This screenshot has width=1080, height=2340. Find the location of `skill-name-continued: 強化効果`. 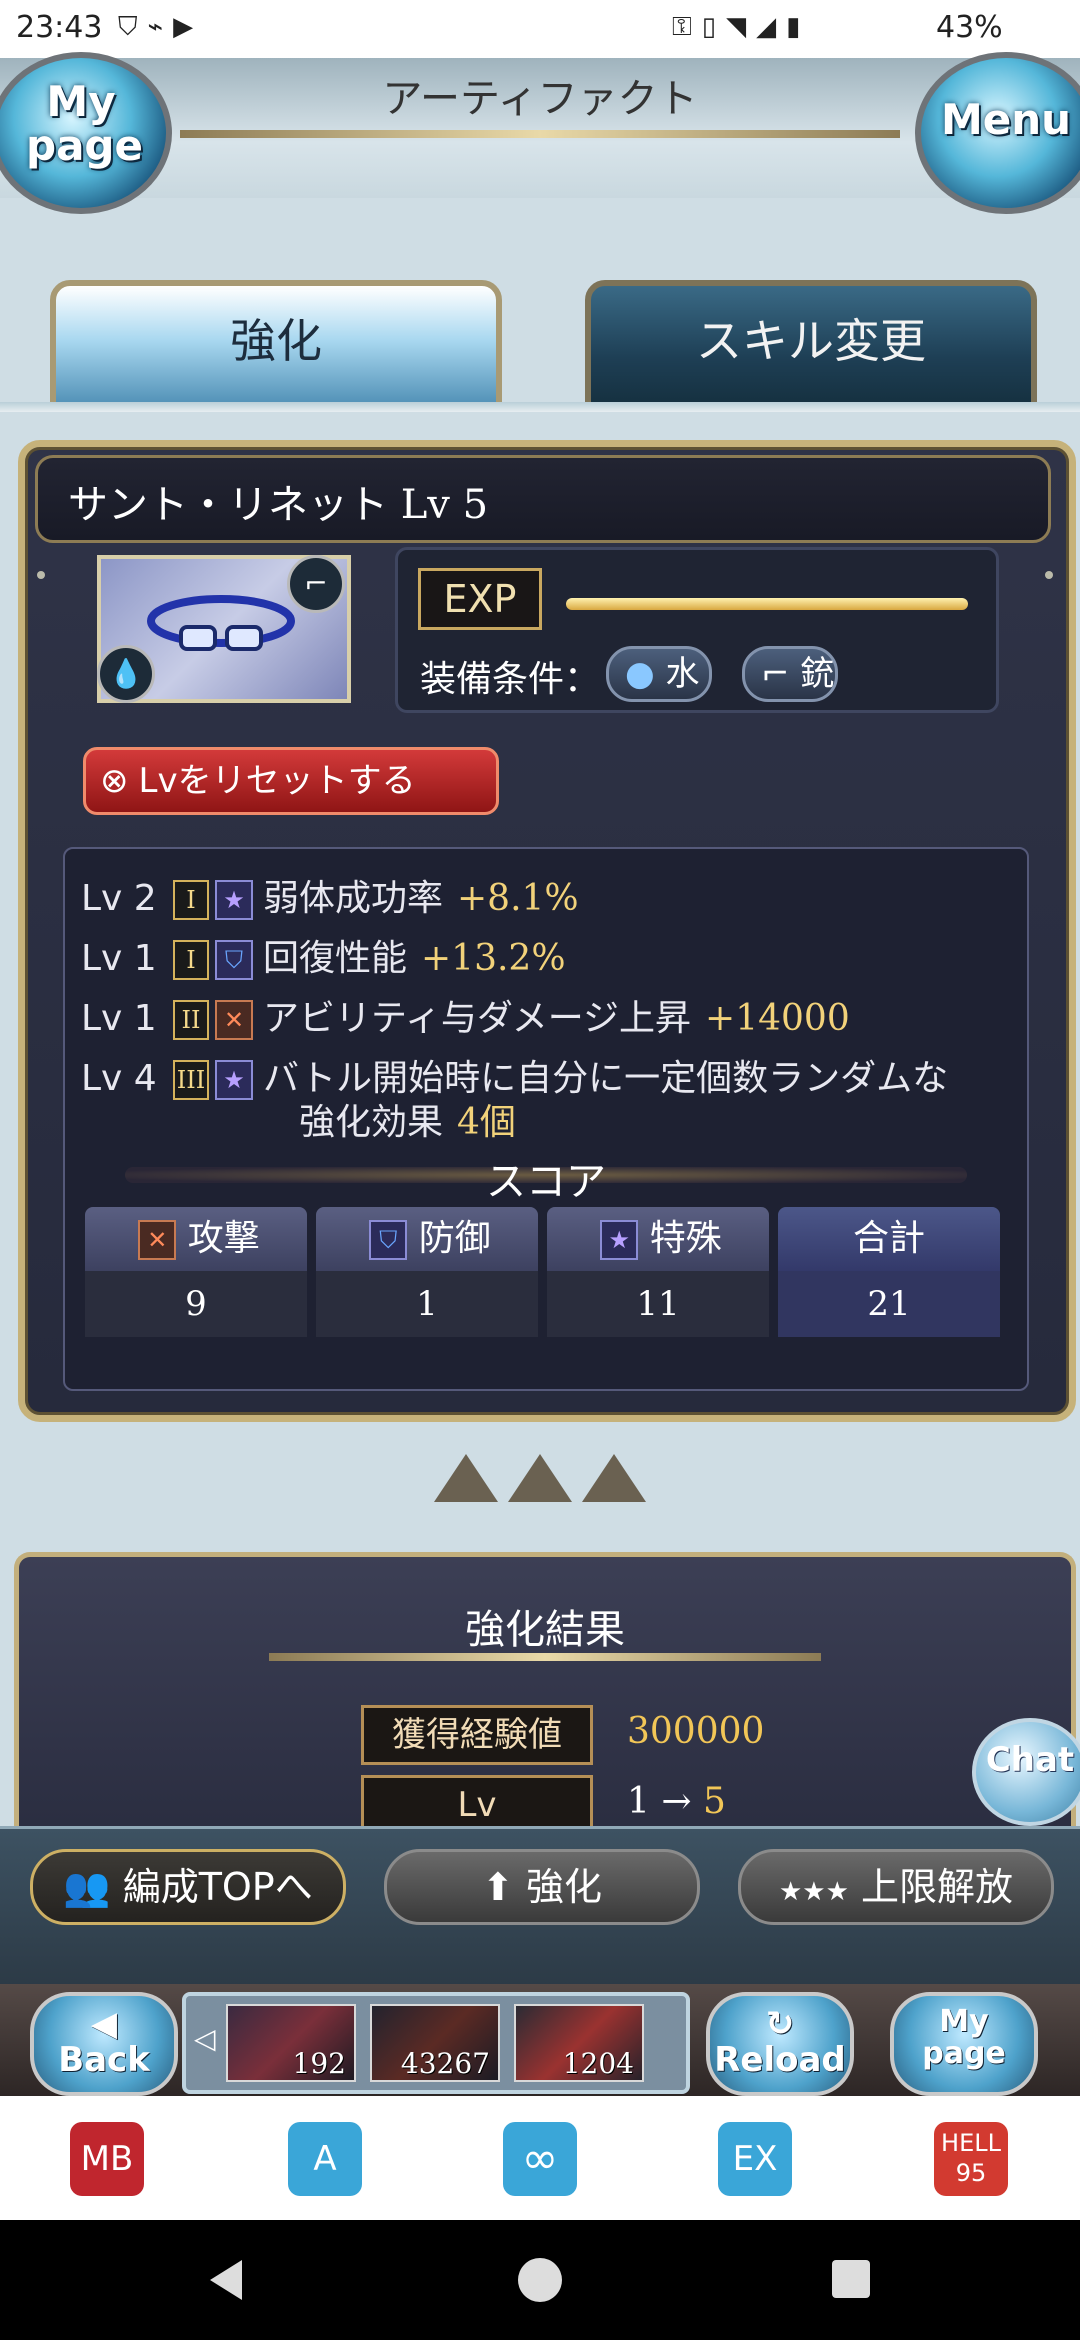

skill-name-continued: 強化効果 is located at coordinates (371, 1122).